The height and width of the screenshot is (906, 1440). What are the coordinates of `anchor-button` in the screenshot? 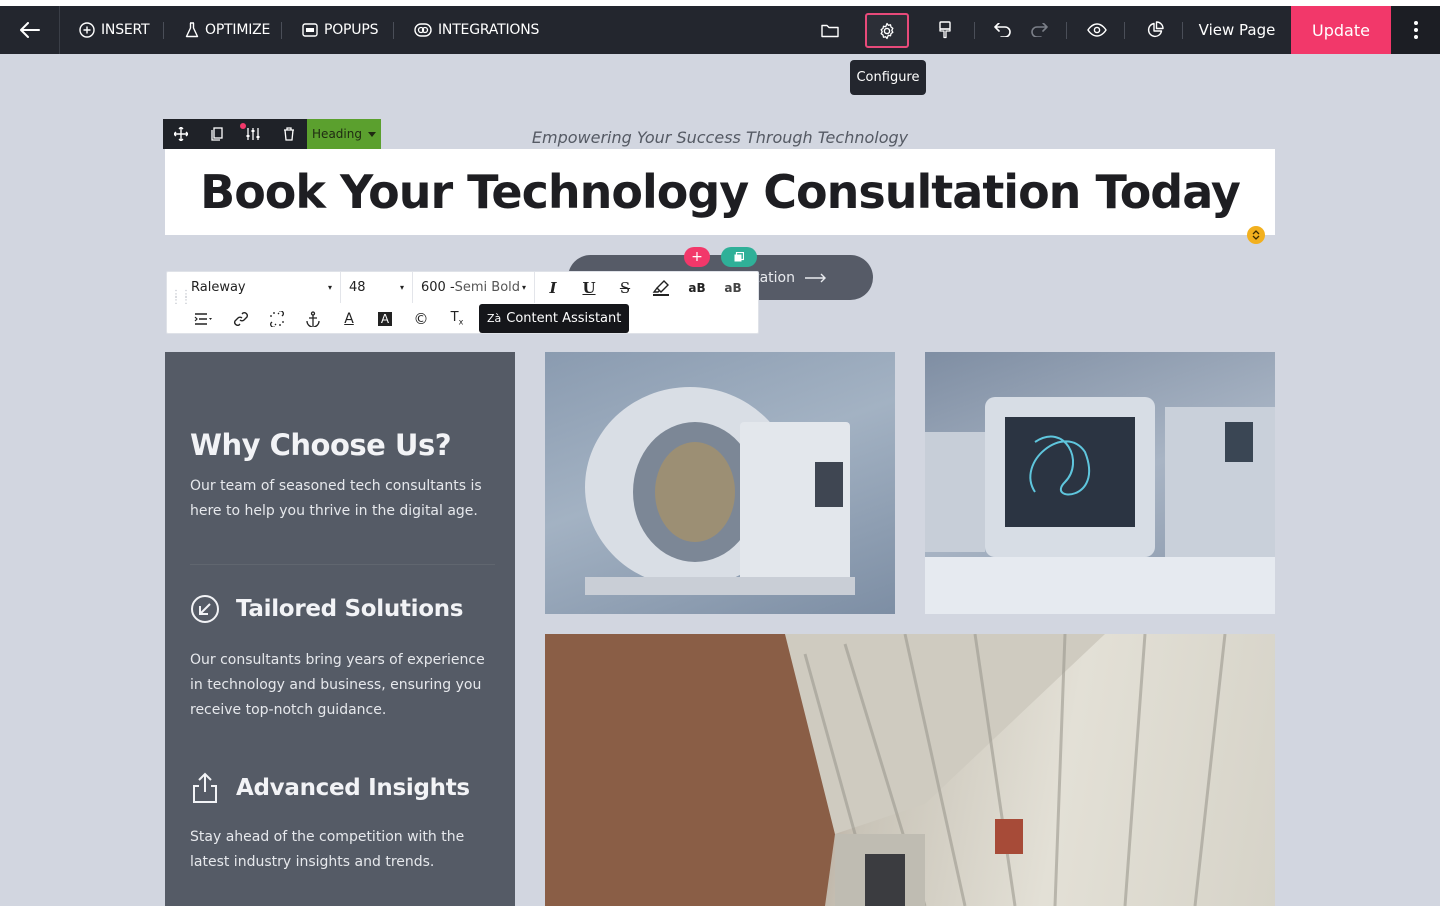 It's located at (313, 318).